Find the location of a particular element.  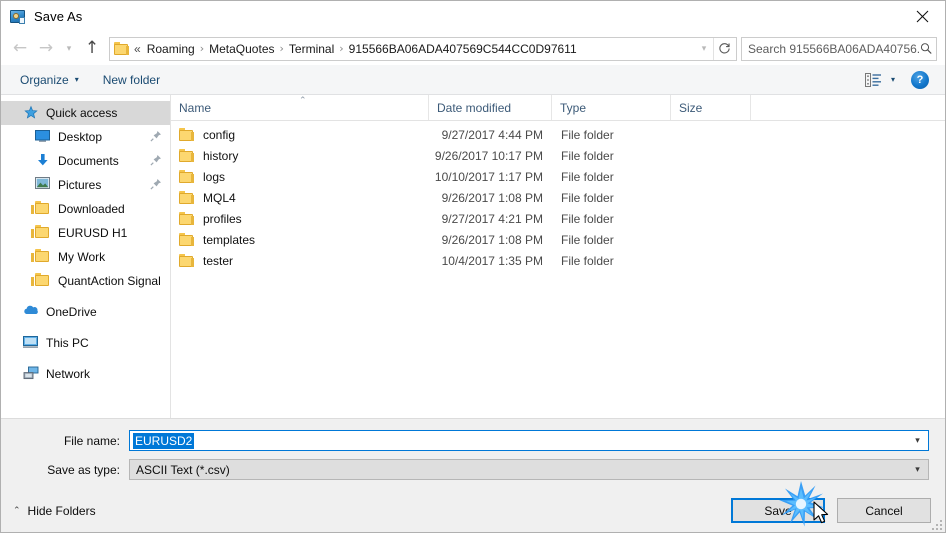

file-name: templates is located at coordinates (229, 239).